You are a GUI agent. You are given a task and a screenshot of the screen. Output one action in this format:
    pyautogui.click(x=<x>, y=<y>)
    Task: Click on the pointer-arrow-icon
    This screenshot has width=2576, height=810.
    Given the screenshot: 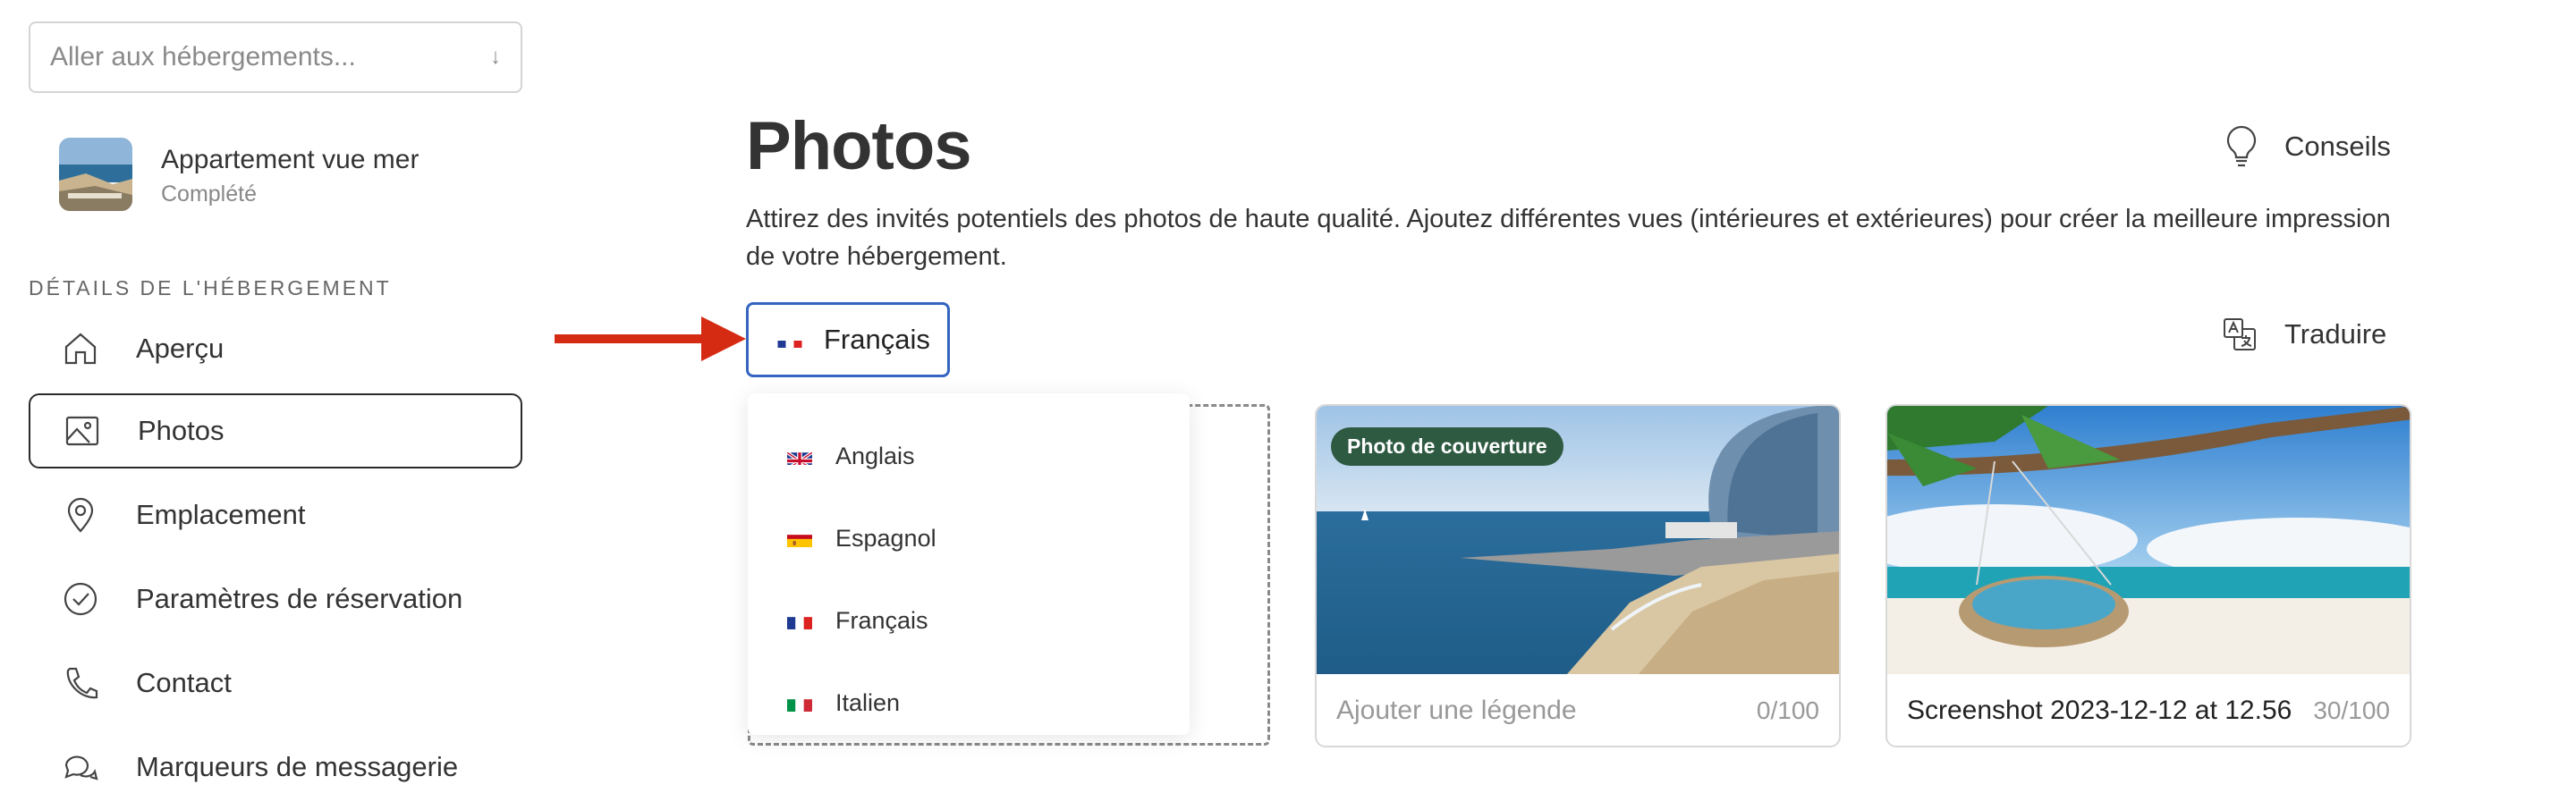 What is the action you would take?
    pyautogui.click(x=650, y=338)
    